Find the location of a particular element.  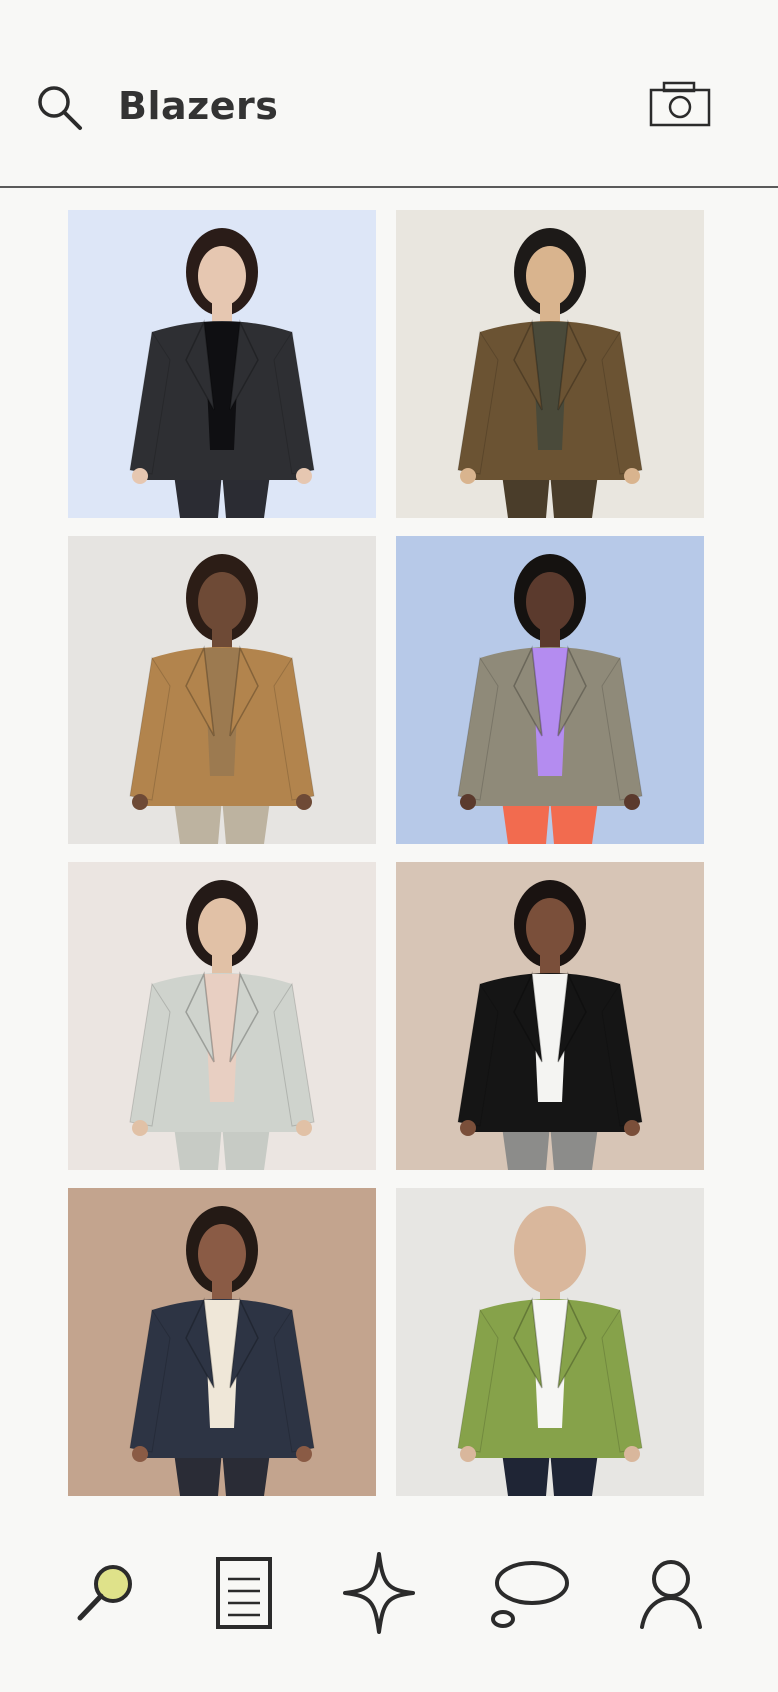

sparkle-icon is located at coordinates (379, 1593).